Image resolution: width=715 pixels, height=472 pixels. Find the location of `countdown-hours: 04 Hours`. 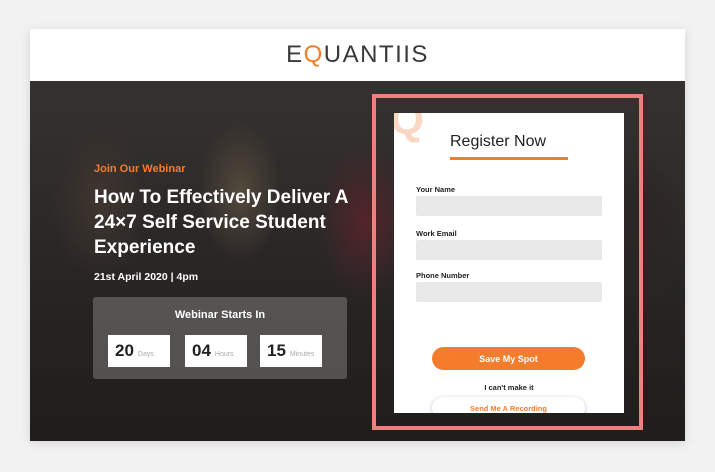

countdown-hours: 04 Hours is located at coordinates (216, 351).